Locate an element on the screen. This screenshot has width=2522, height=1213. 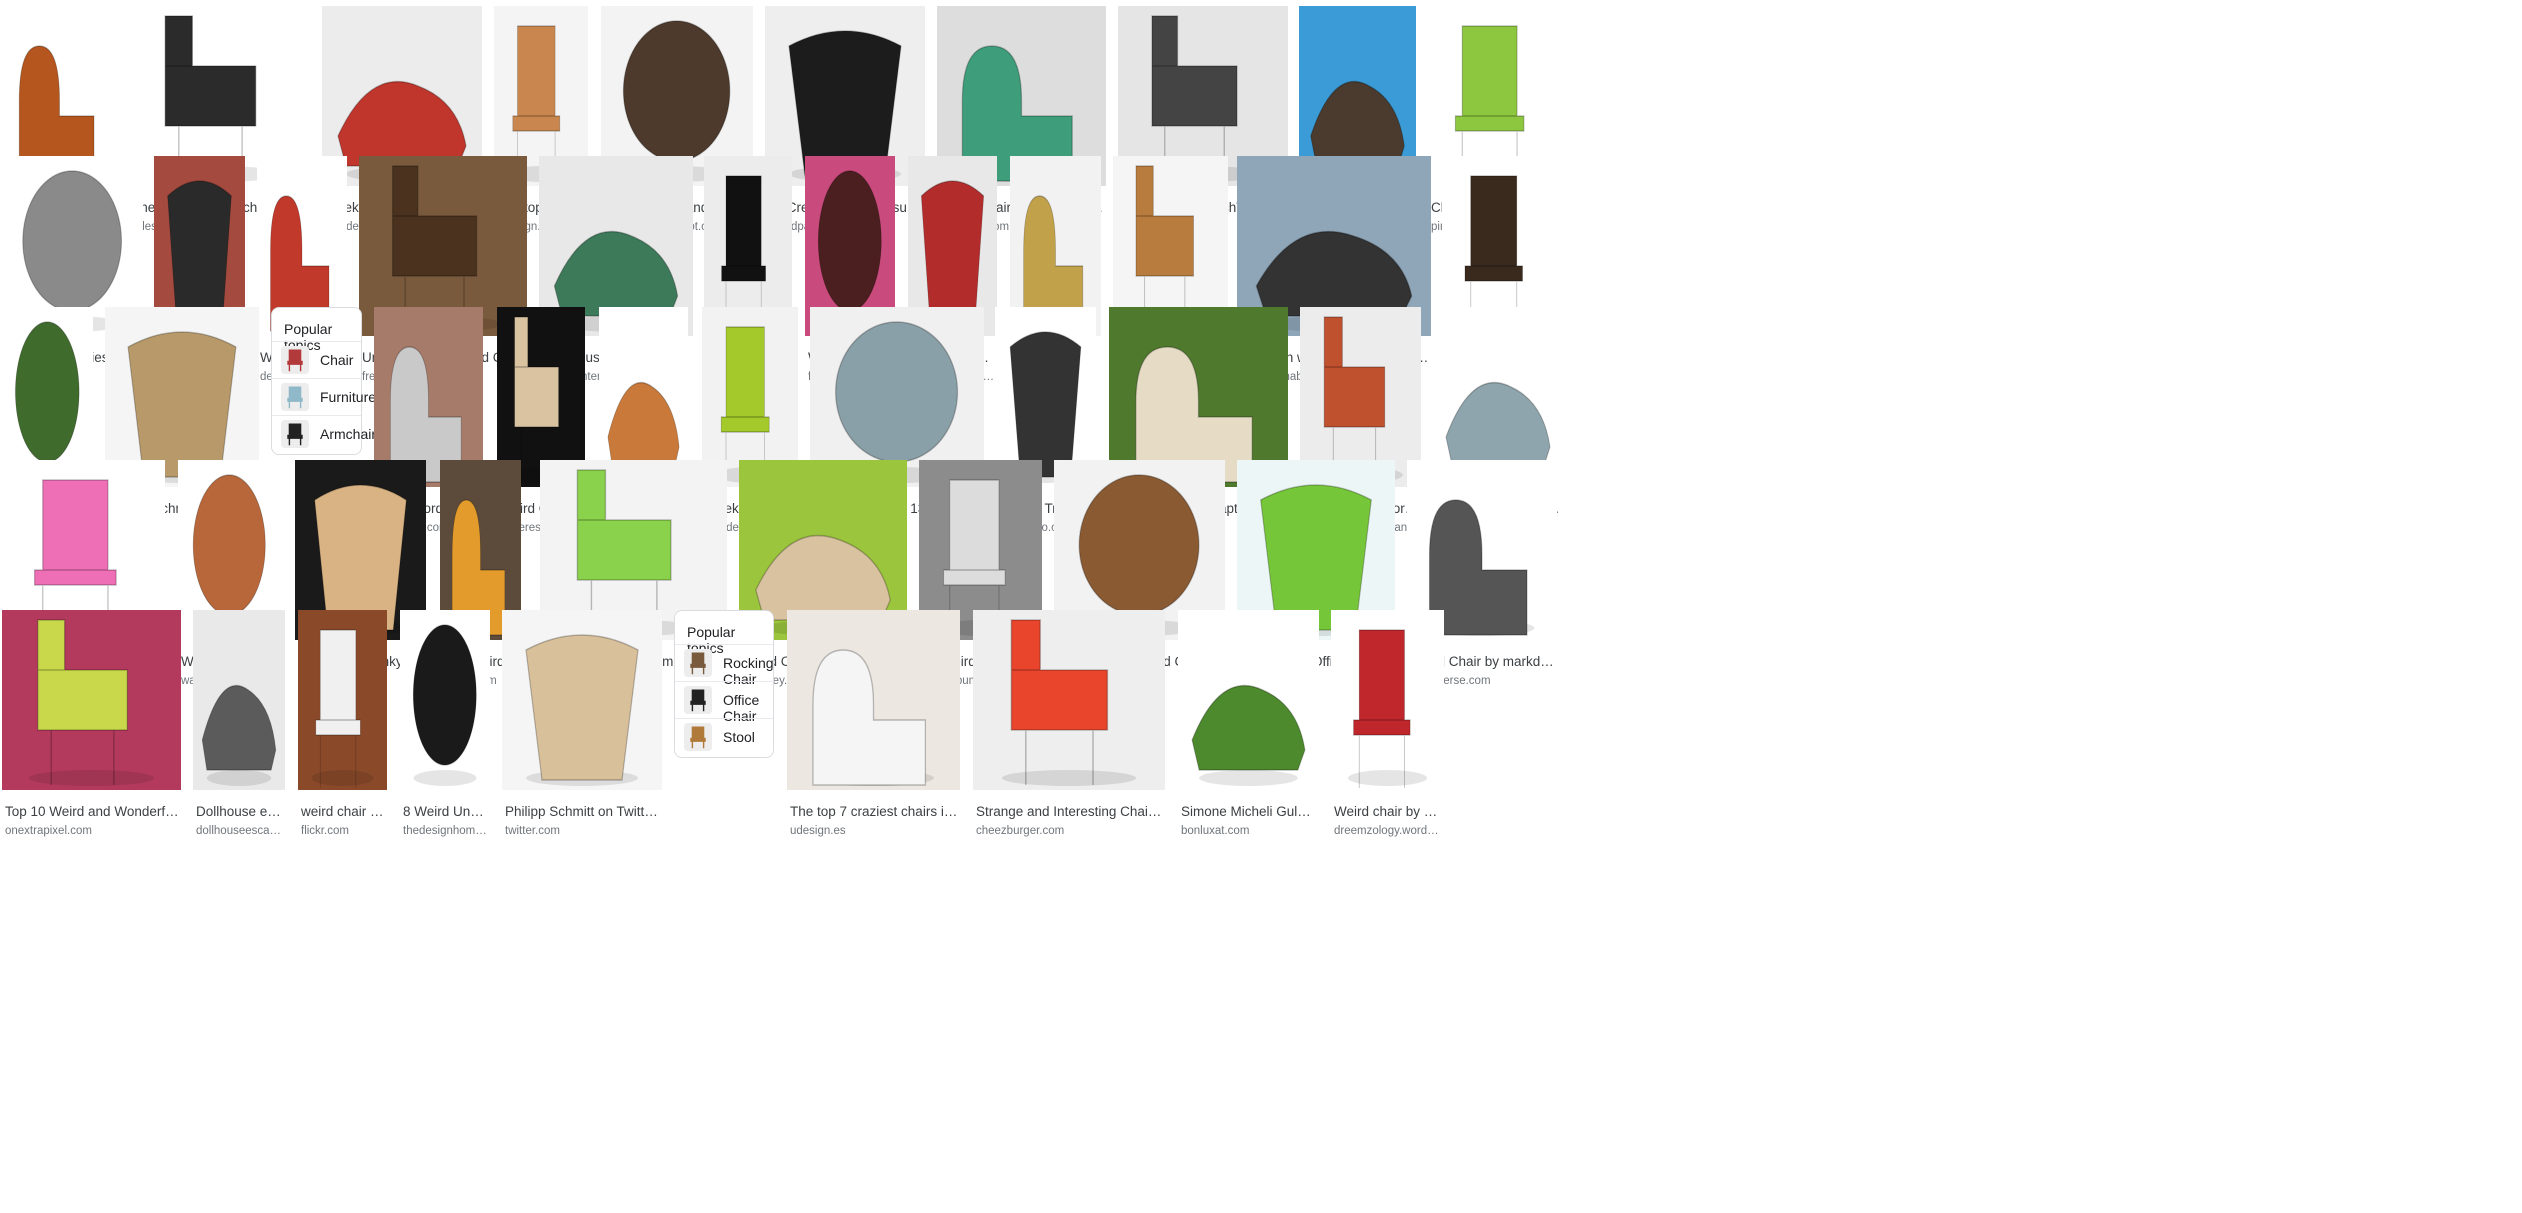
topic-item-office-chair: Office Chair is located at coordinates (724, 702).